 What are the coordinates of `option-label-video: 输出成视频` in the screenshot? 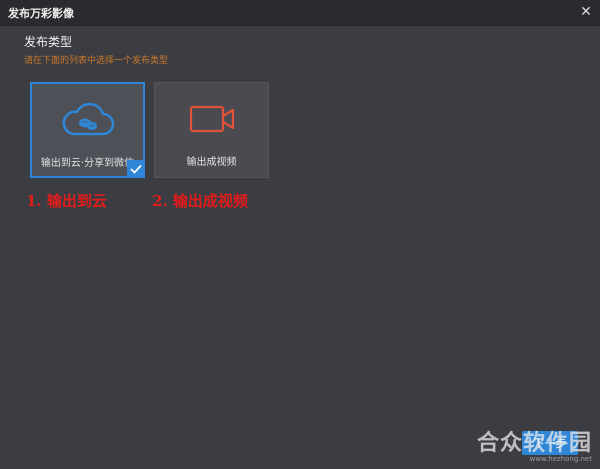 It's located at (211, 162).